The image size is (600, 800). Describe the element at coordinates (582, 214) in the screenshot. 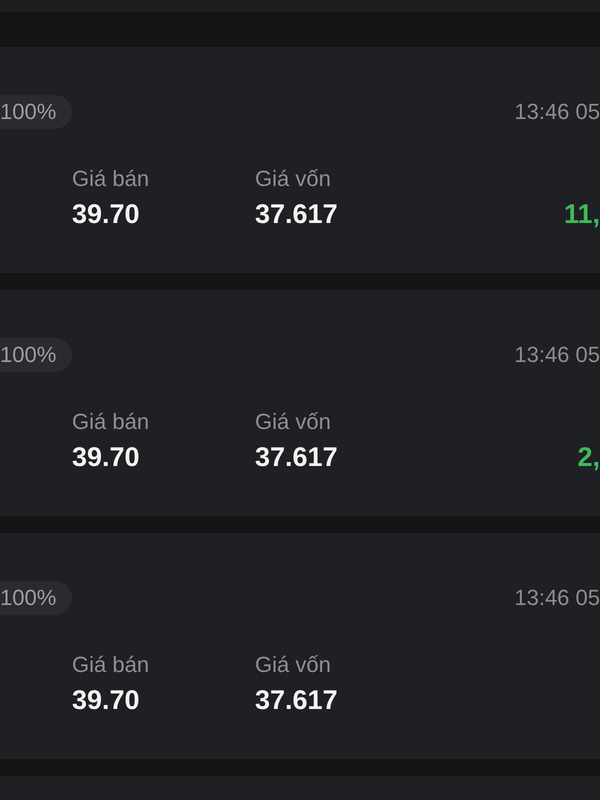

I see `profit-value: 11,` at that location.